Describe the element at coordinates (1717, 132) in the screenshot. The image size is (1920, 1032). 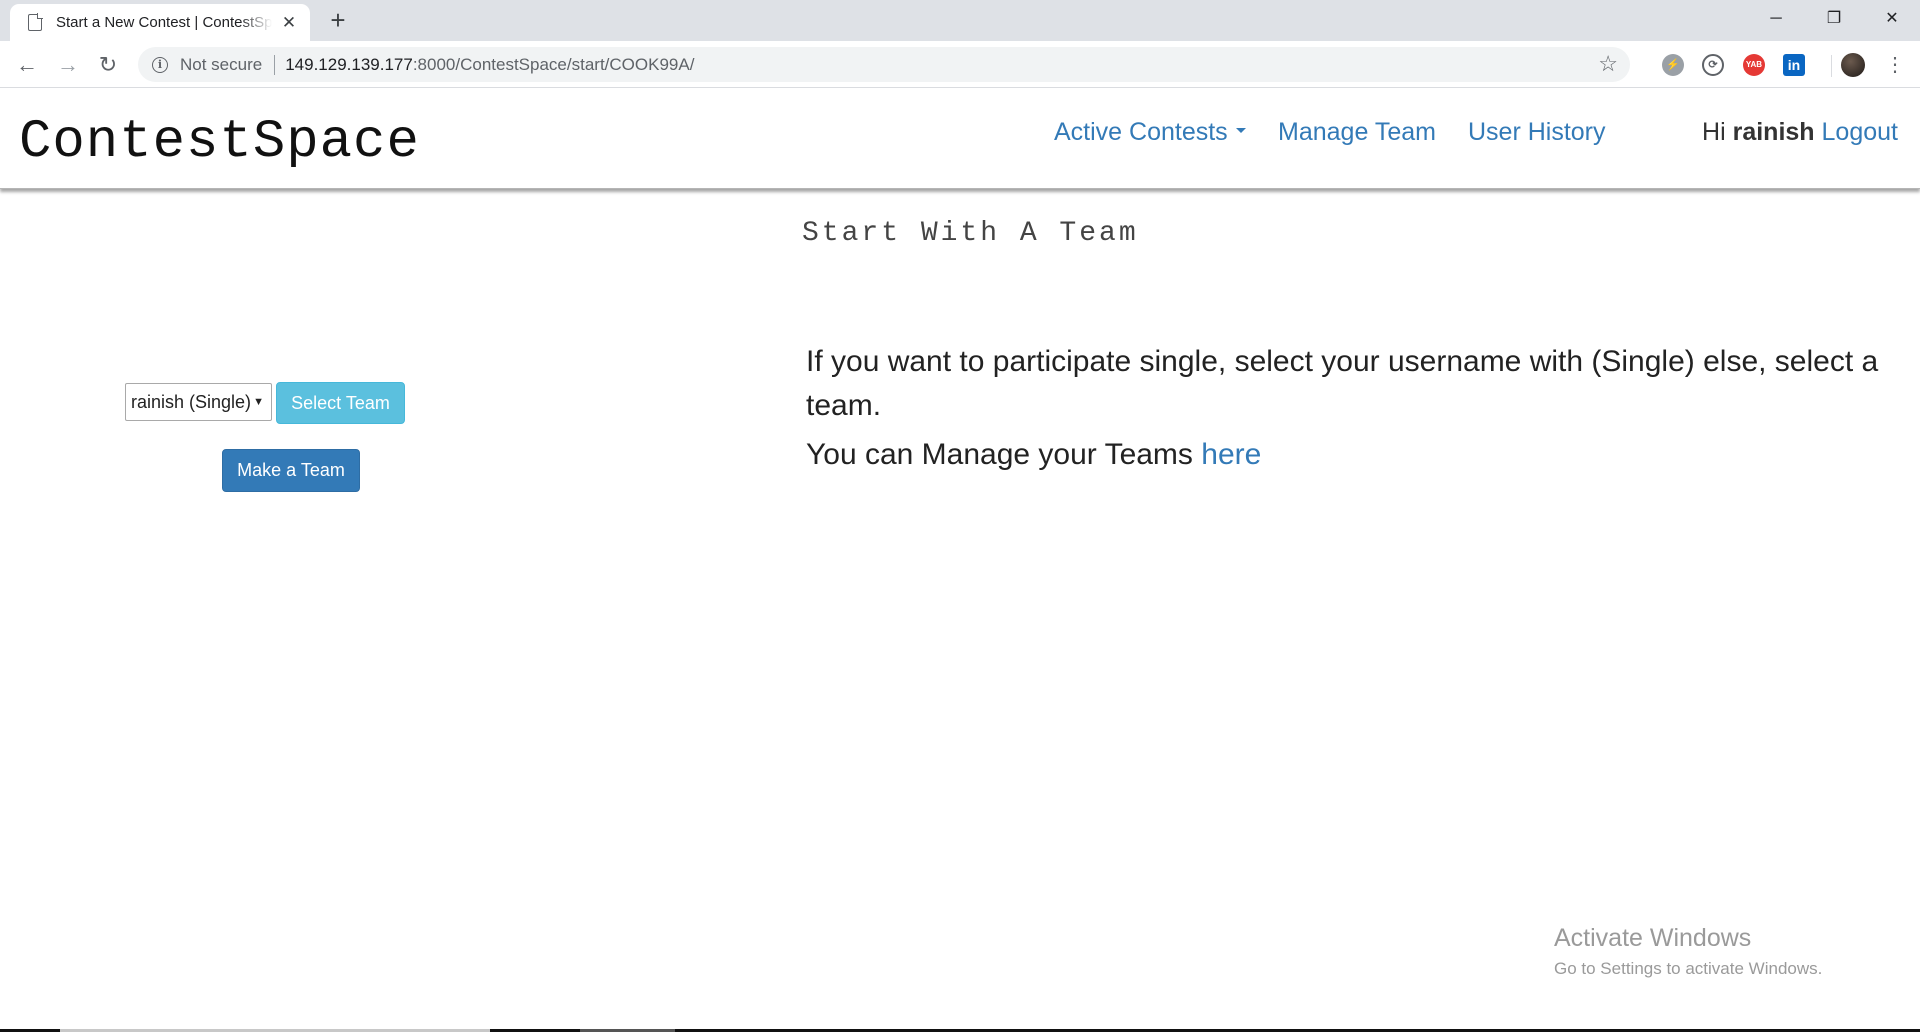
I see `greeting-prefix: Hi` at that location.